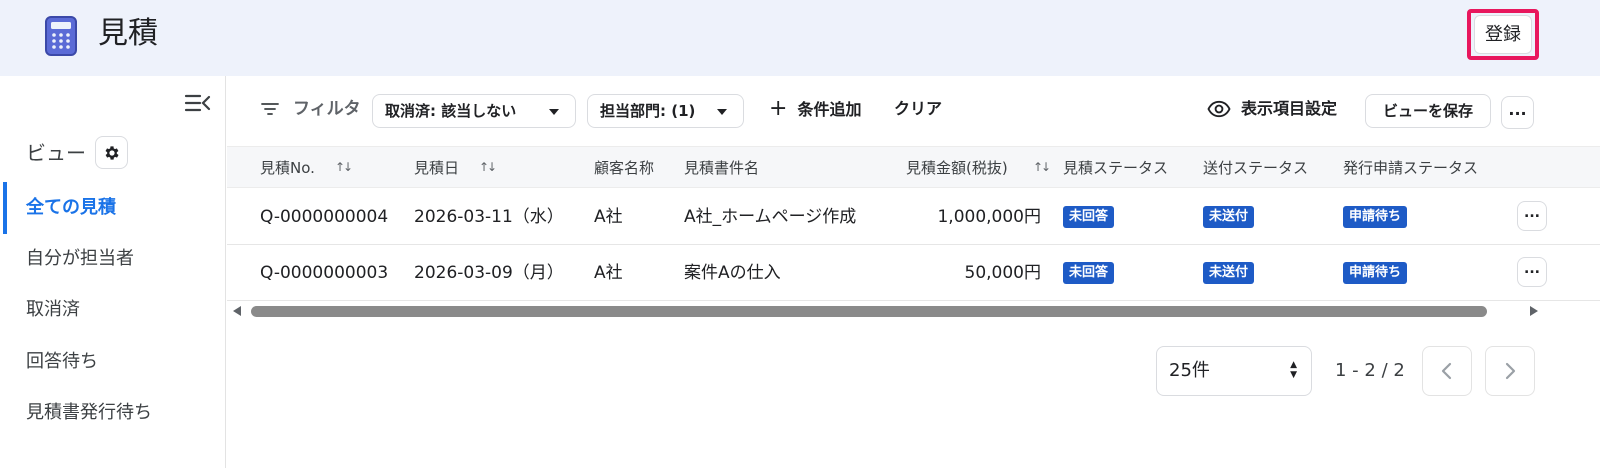 Image resolution: width=1600 pixels, height=468 pixels. What do you see at coordinates (1293, 370) in the screenshot?
I see `up-down-arrows-icon: ▲ ▼` at bounding box center [1293, 370].